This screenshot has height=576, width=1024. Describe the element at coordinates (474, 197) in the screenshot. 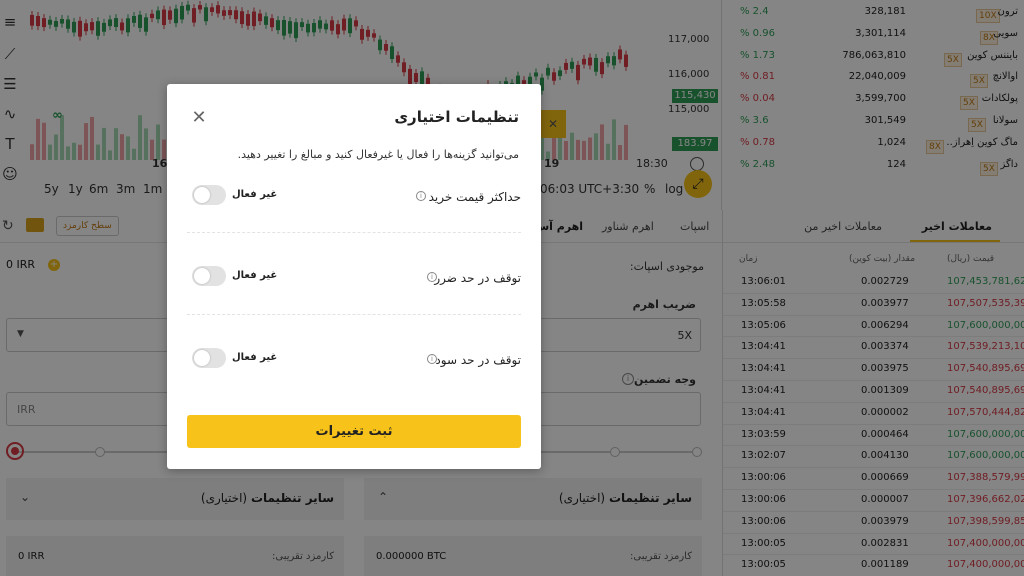

I see `option-label: حداکثر قیمت خرید` at that location.